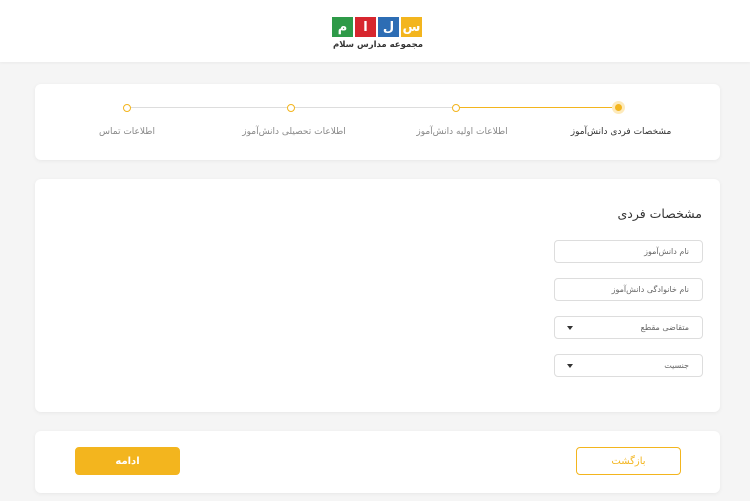 The height and width of the screenshot is (501, 750). Describe the element at coordinates (456, 108) in the screenshot. I see `step-2-dot` at that location.